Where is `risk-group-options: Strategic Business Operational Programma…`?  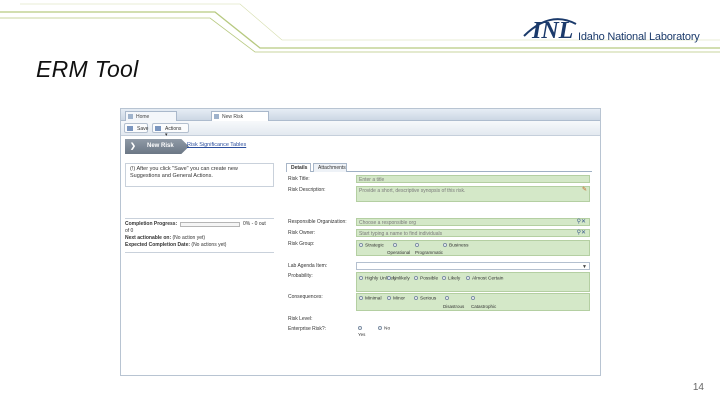
risk-group-options: Strategic Business Operational Programma… is located at coordinates (473, 248).